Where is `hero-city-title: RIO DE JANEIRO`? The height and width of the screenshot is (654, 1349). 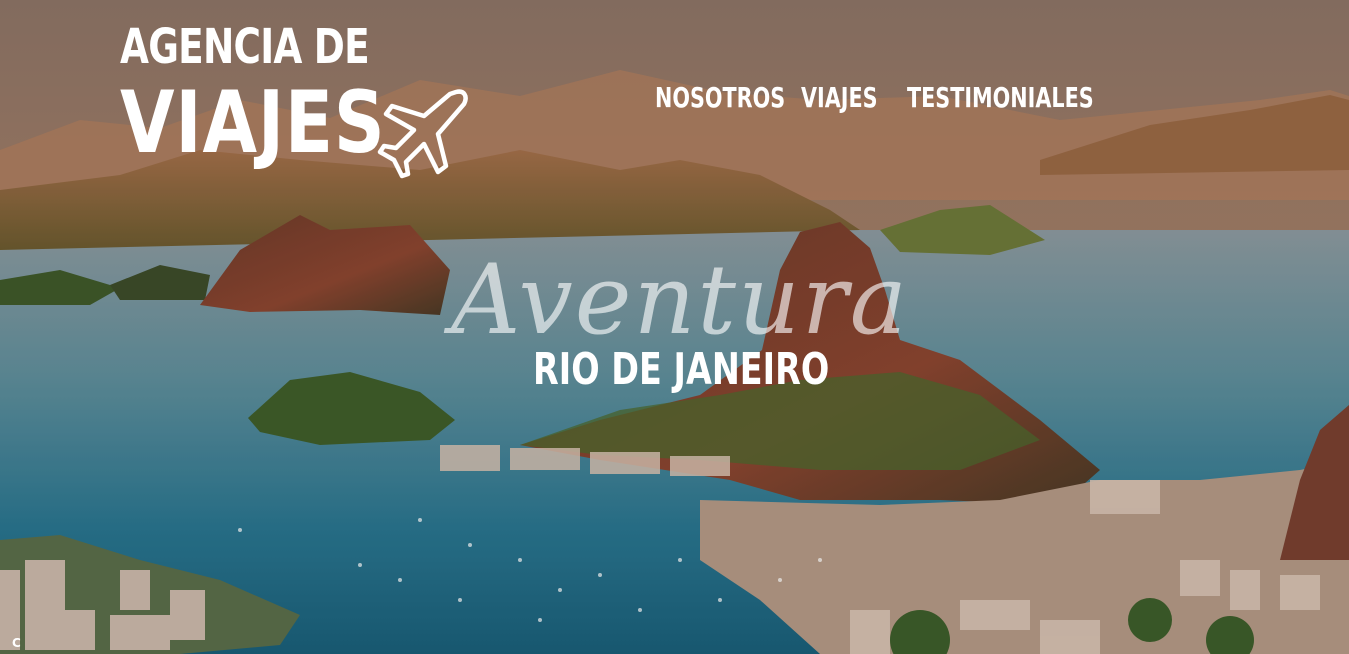 hero-city-title: RIO DE JANEIRO is located at coordinates (681, 369).